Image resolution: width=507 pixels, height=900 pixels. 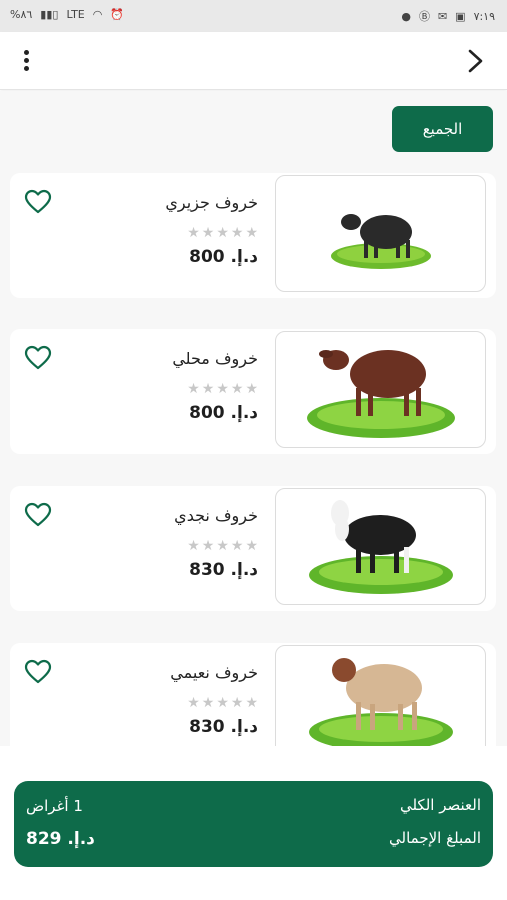 I want to click on app-bar, so click(x=253, y=61).